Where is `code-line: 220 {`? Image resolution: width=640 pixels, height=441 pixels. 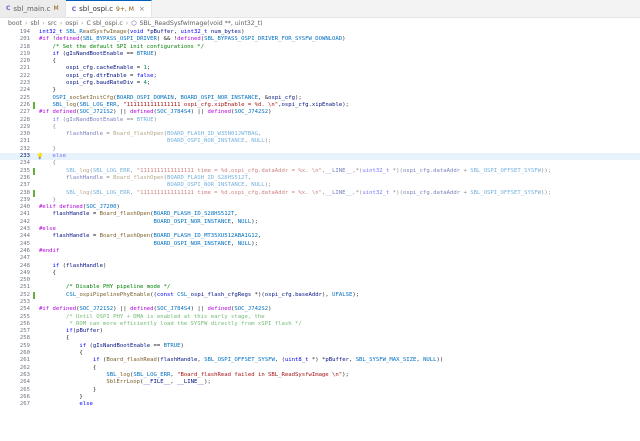 code-line: 220 { is located at coordinates (320, 61).